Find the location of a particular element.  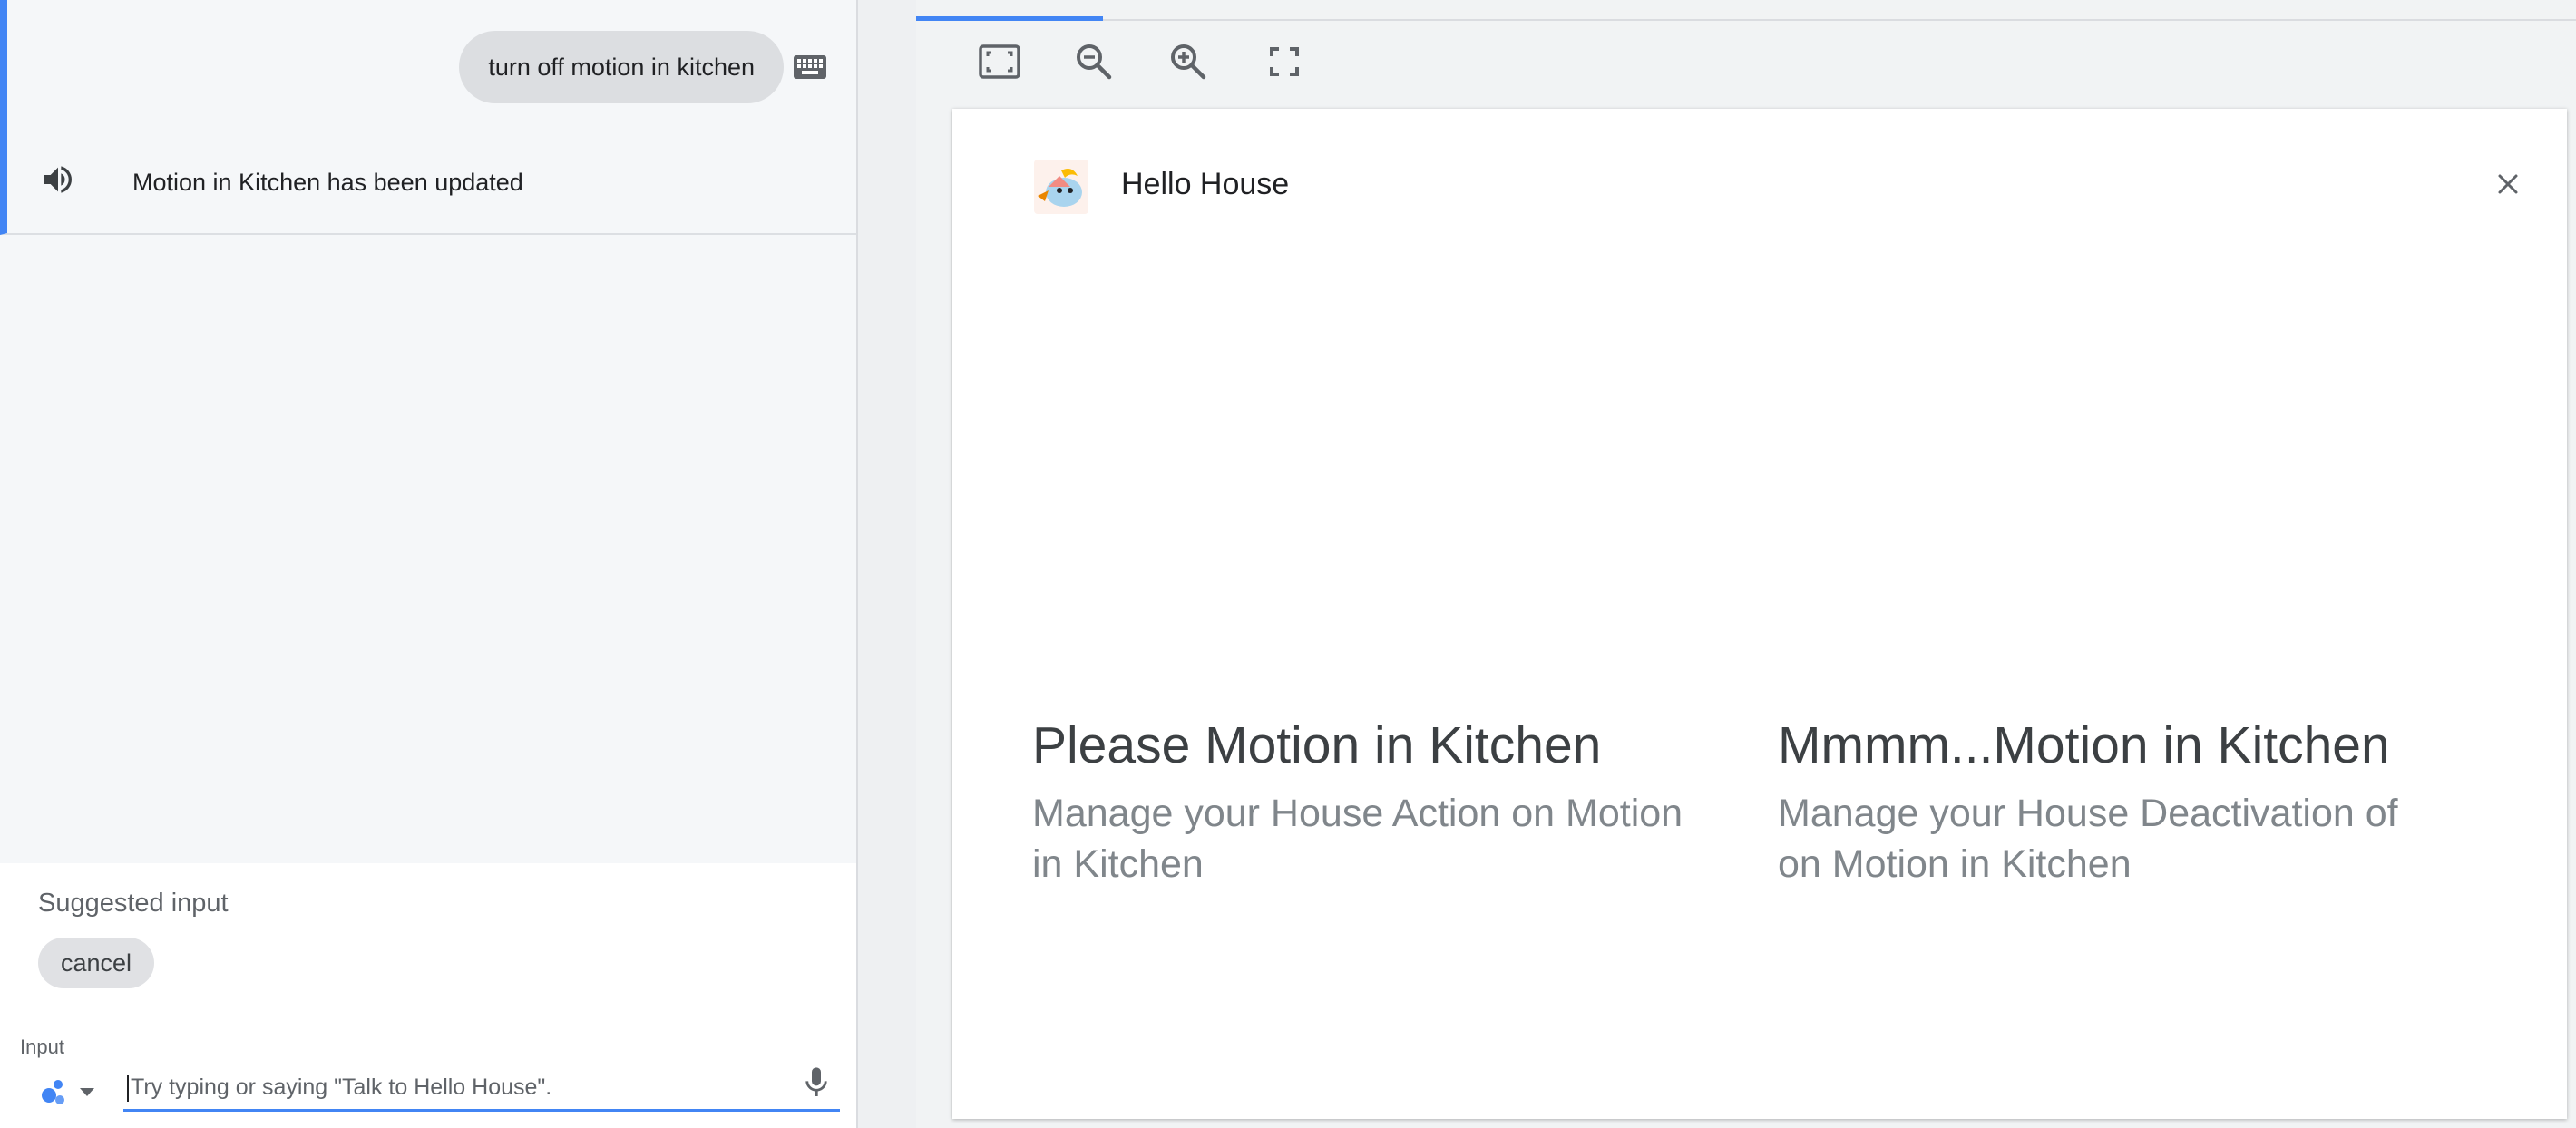

app-title: Hello House is located at coordinates (1205, 184).